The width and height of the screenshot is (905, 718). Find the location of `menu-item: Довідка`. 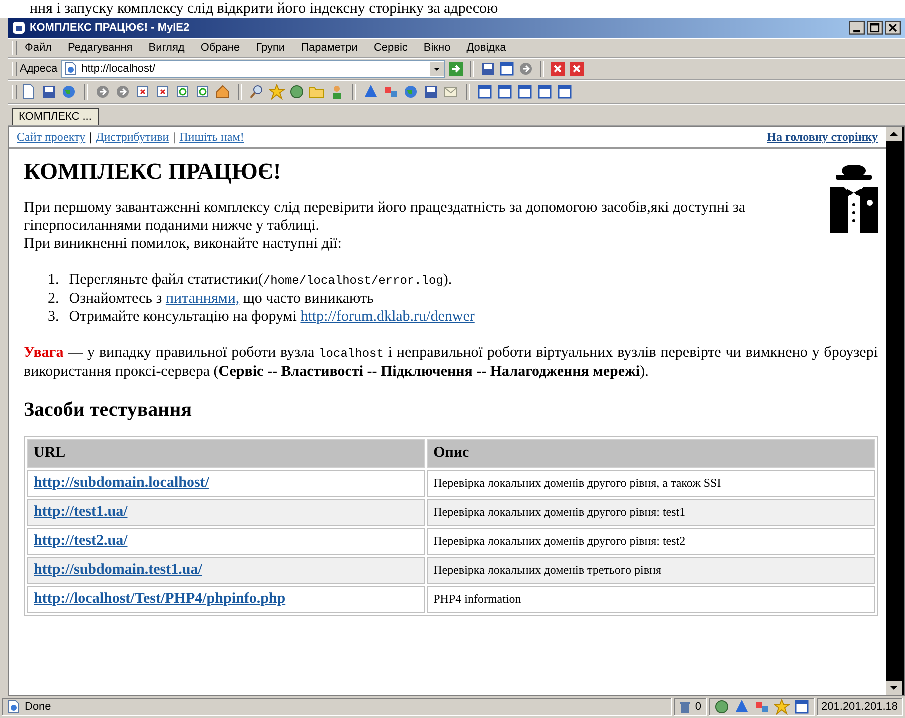

menu-item: Довідка is located at coordinates (486, 48).